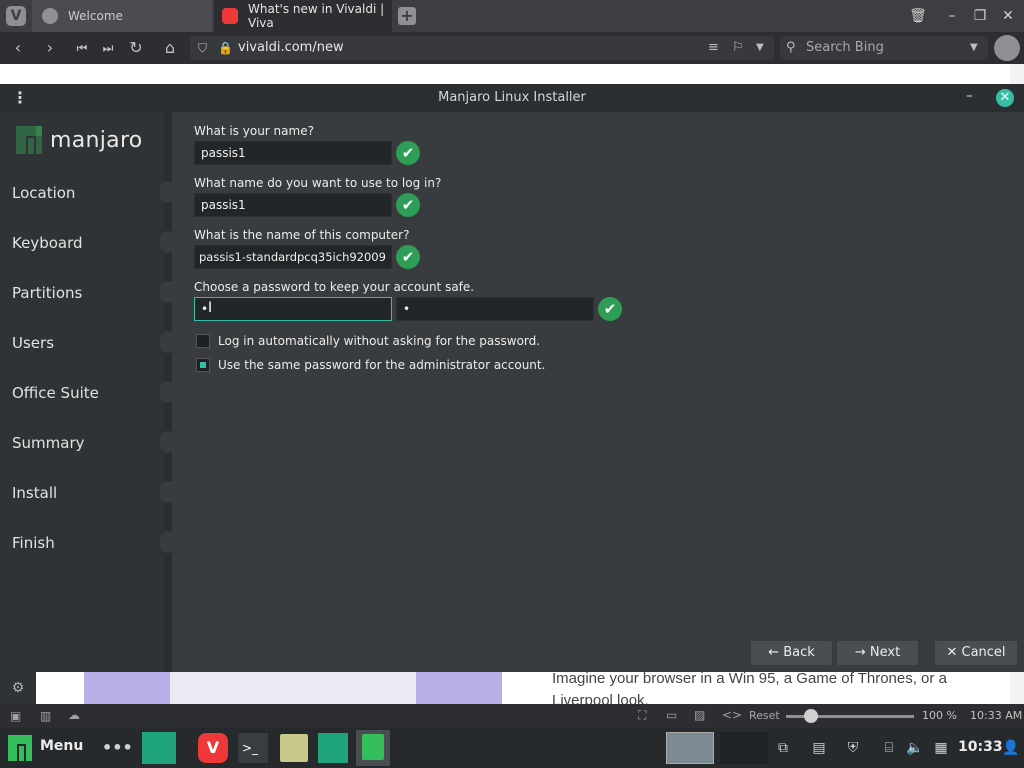 The height and width of the screenshot is (768, 1024). What do you see at coordinates (713, 48) in the screenshot?
I see `reader-icon: ≡` at bounding box center [713, 48].